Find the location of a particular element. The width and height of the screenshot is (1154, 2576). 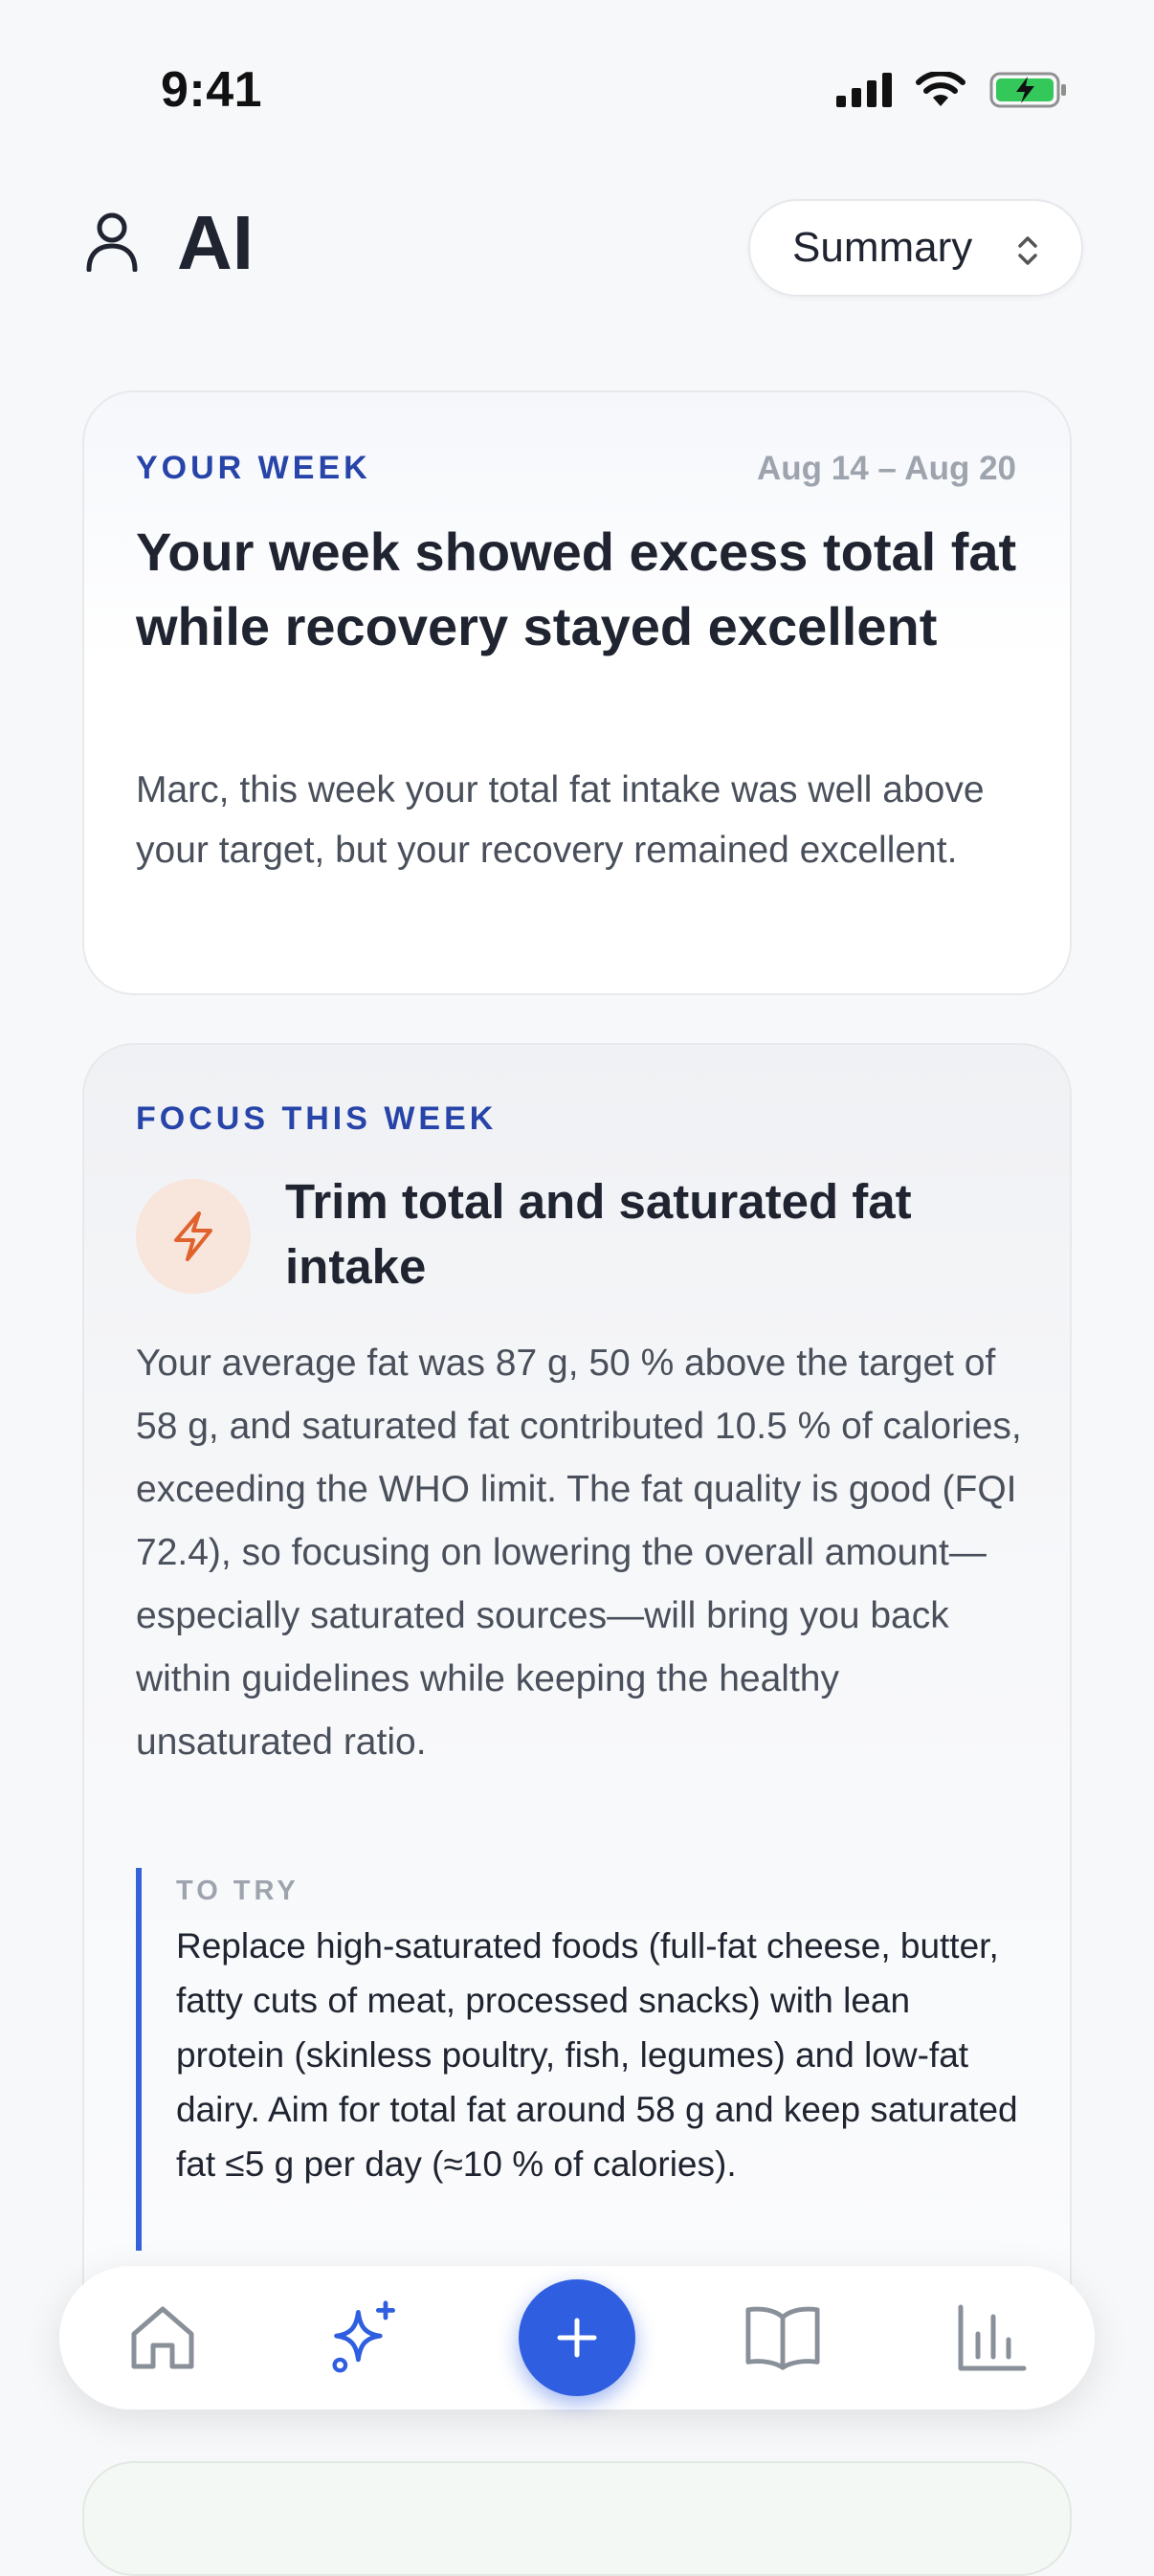

focus-title: Trim total and saturated fat intake is located at coordinates (598, 1234).